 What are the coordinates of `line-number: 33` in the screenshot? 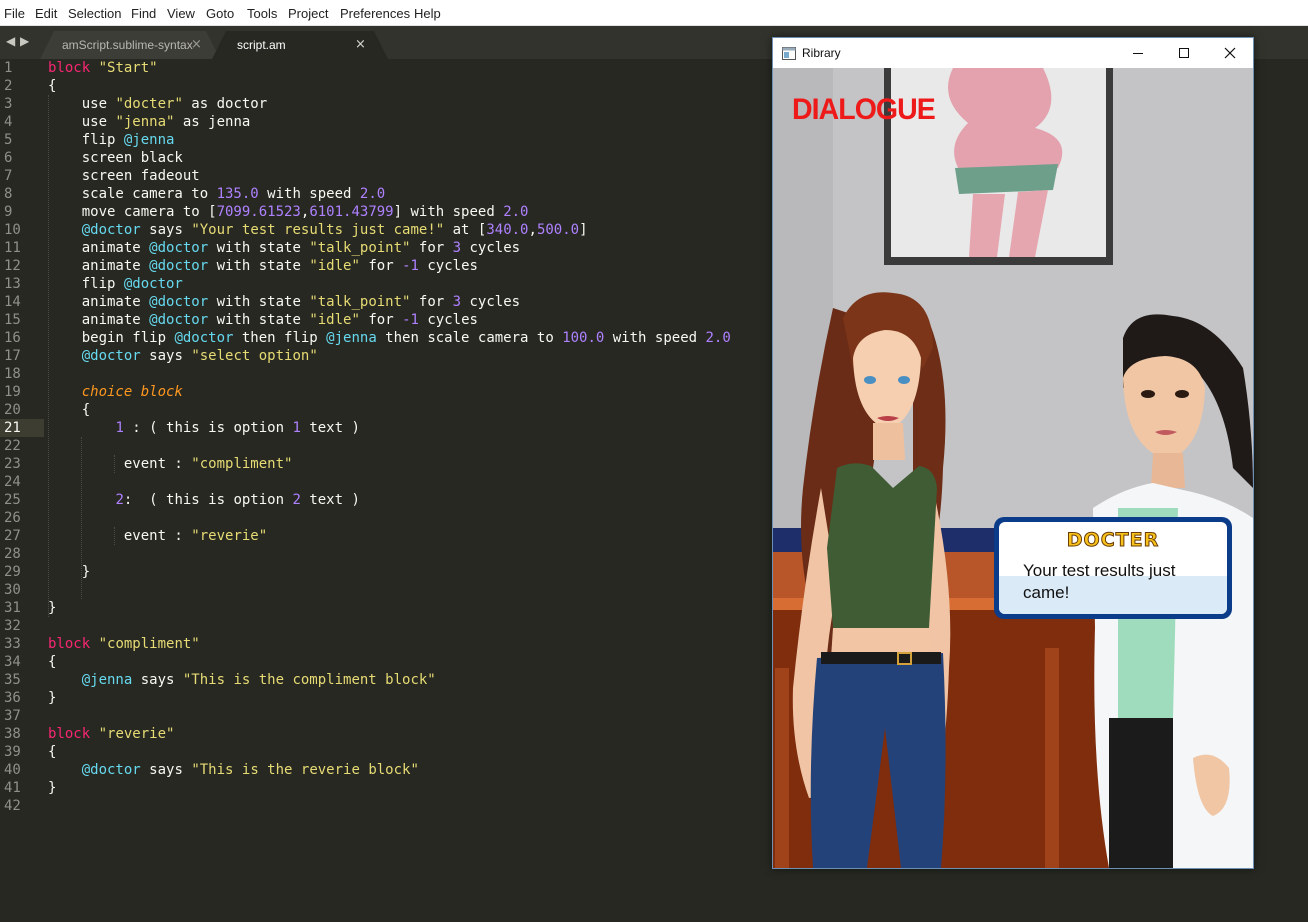 It's located at (12, 644).